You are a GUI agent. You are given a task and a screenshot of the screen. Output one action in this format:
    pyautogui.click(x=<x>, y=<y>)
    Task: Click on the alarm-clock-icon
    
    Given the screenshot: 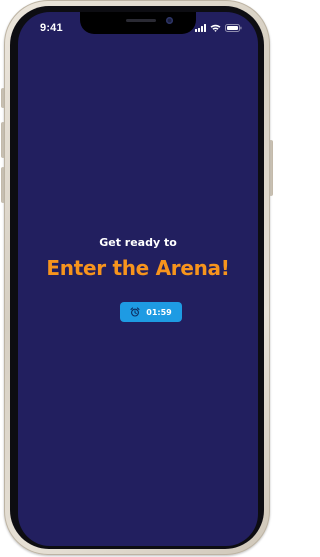 What is the action you would take?
    pyautogui.click(x=135, y=312)
    